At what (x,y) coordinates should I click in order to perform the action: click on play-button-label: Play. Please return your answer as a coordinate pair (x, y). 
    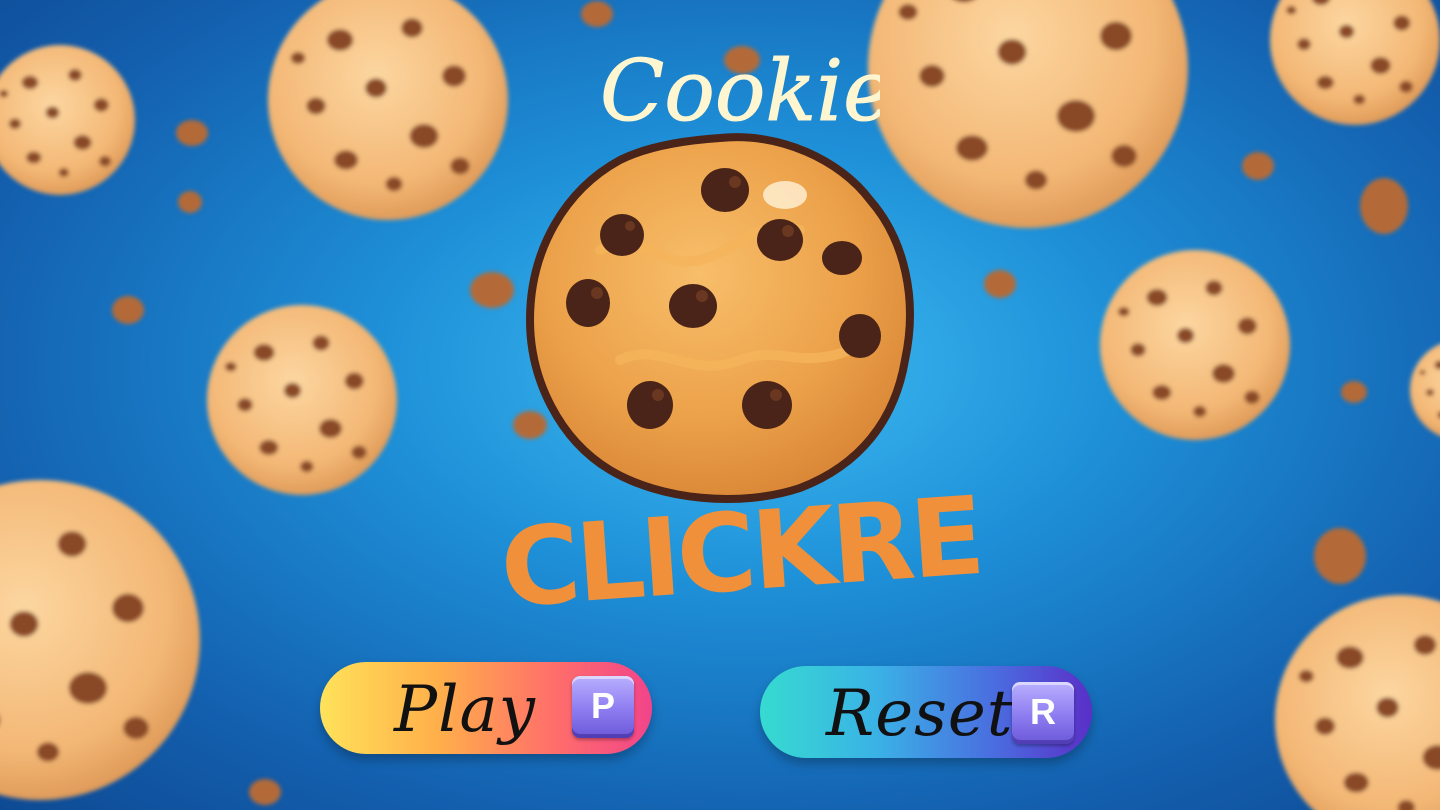
    Looking at the image, I should click on (465, 710).